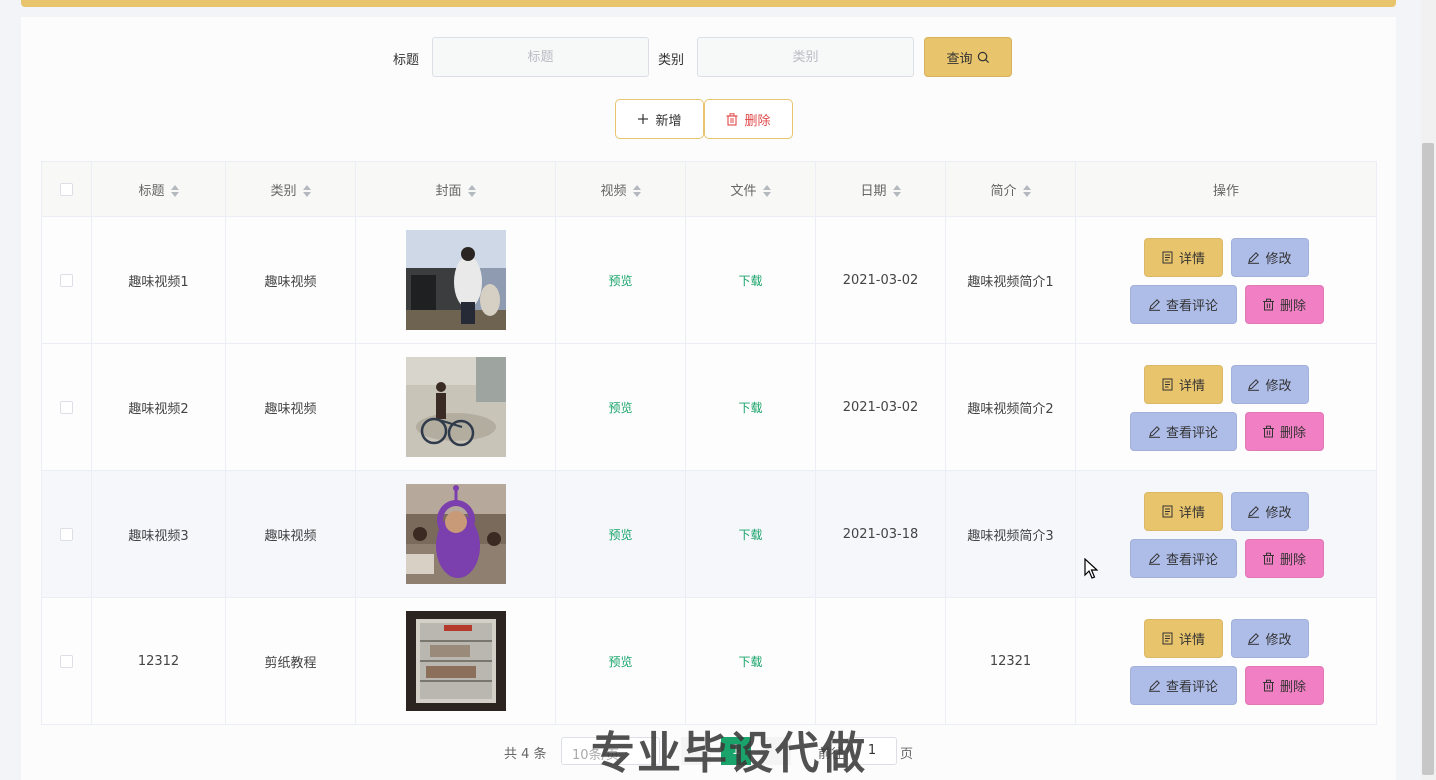 The width and height of the screenshot is (1436, 780). I want to click on header-date: 日期, so click(880, 189).